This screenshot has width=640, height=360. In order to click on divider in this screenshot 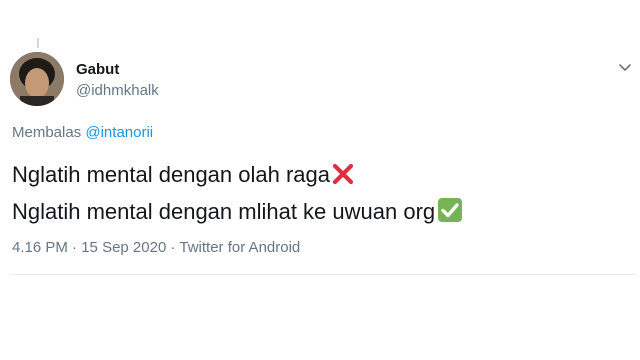, I will do `click(323, 274)`.